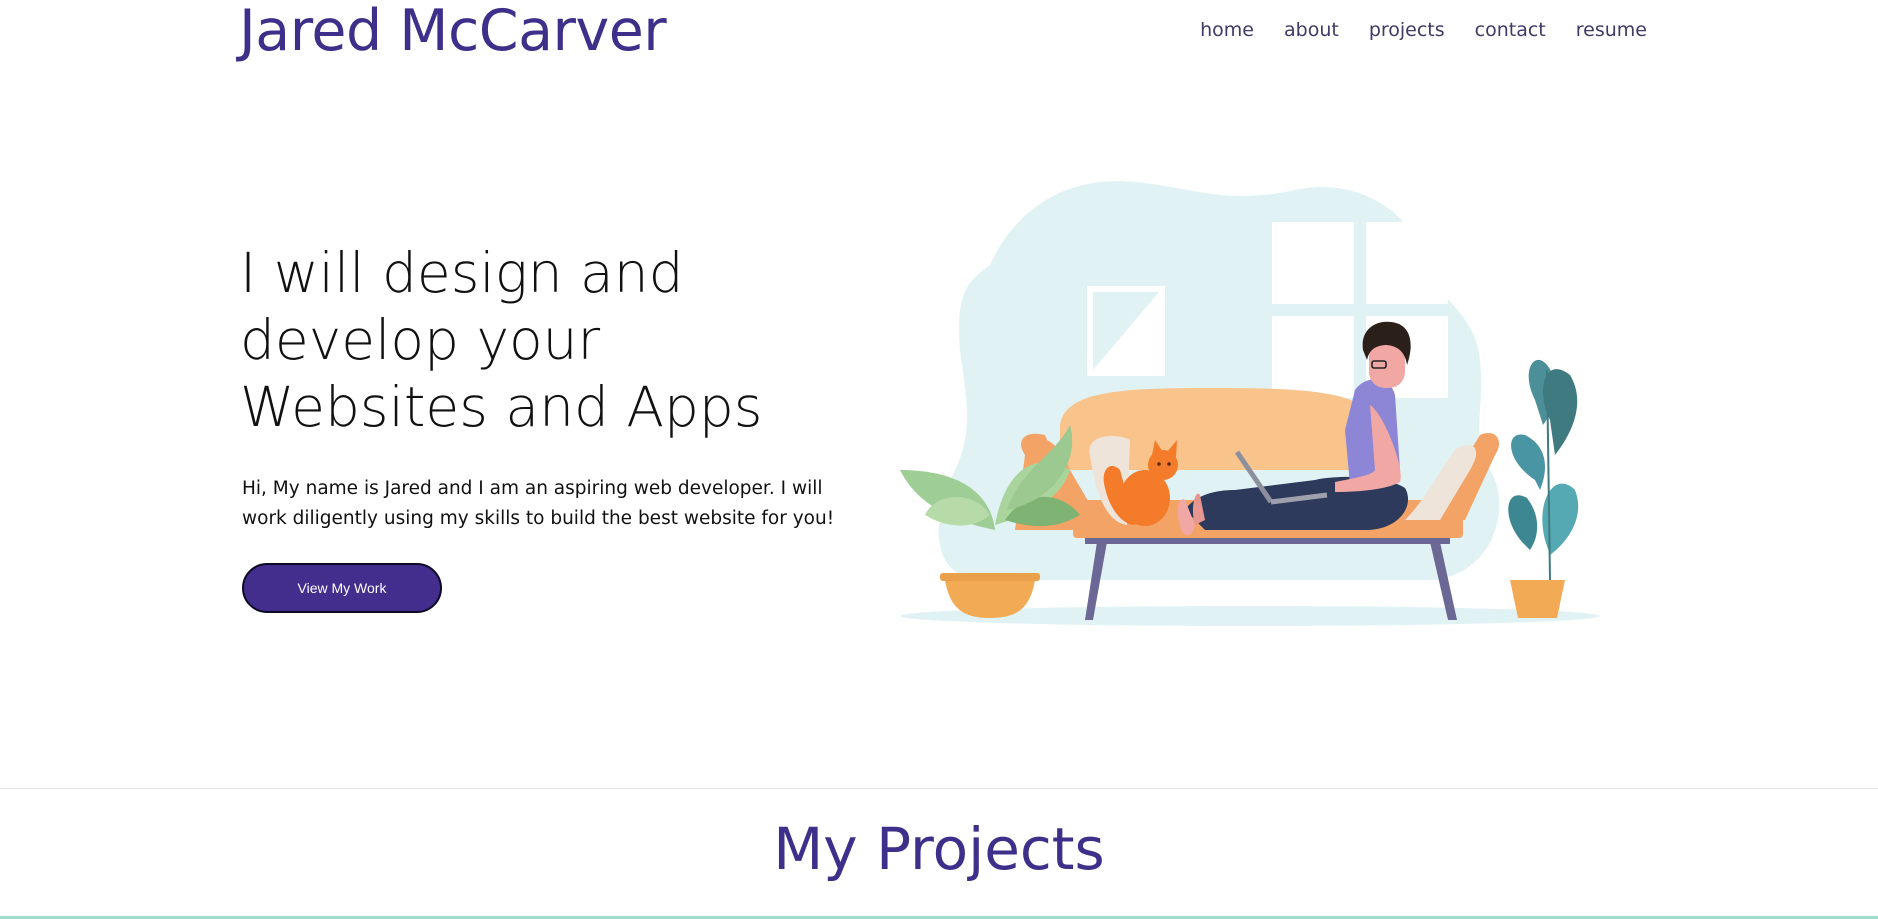 This screenshot has width=1878, height=919. I want to click on right-plant, so click(1543, 488).